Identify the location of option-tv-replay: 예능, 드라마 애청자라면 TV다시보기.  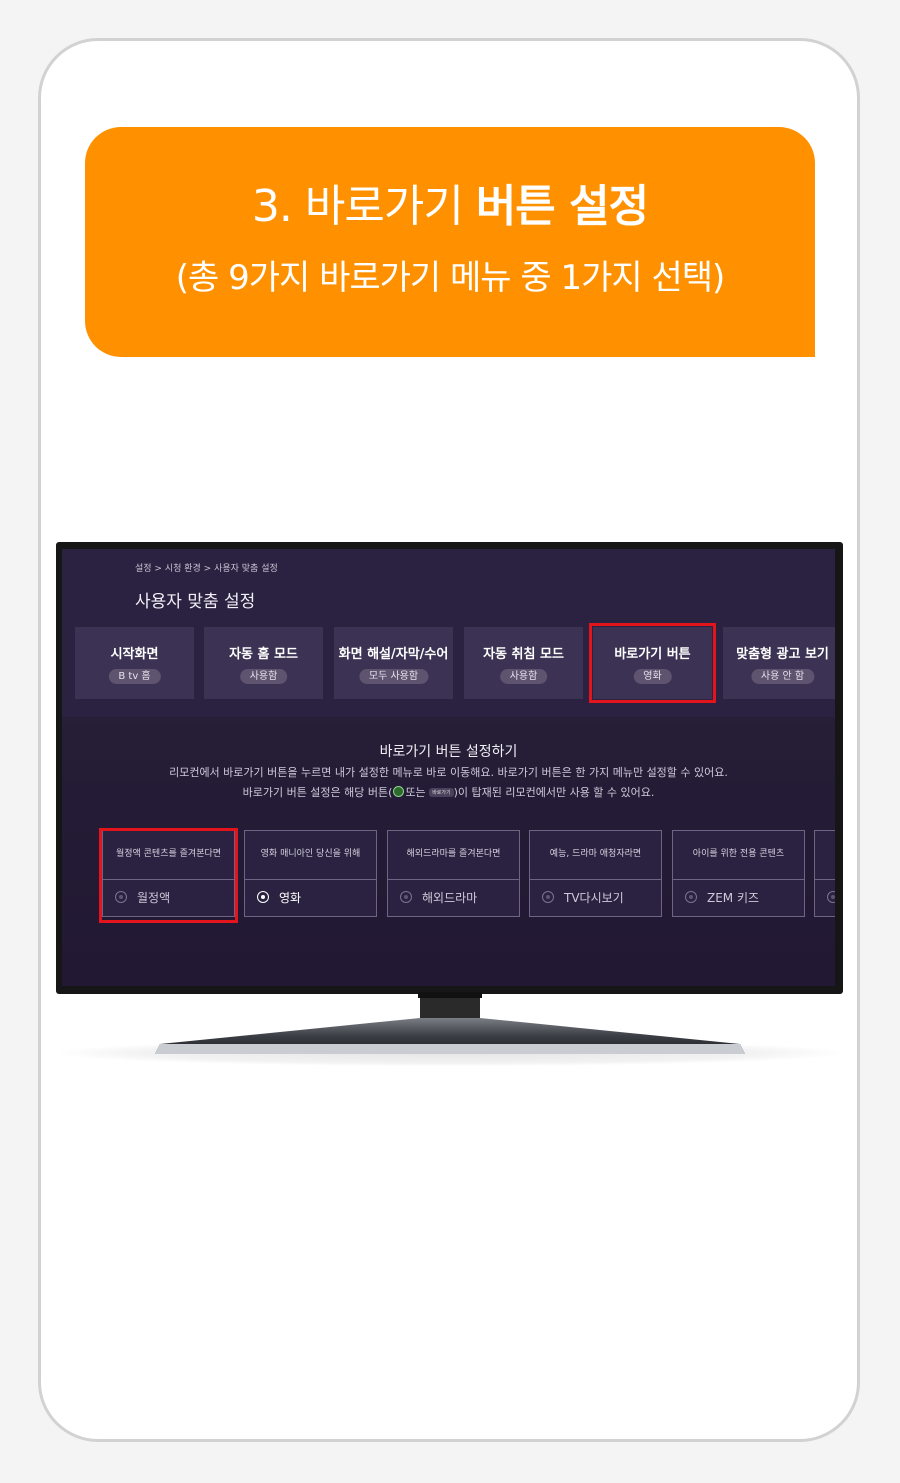
(595, 873).